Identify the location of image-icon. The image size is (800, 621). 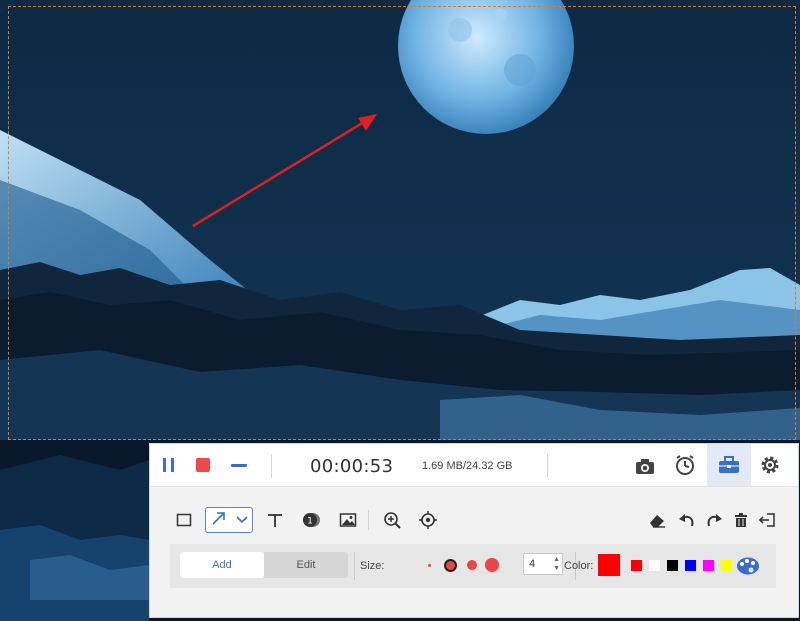
(348, 520).